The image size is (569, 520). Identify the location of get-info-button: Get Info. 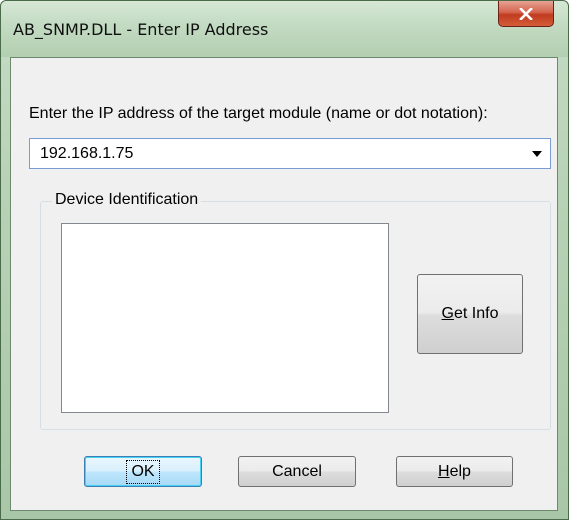
(470, 314).